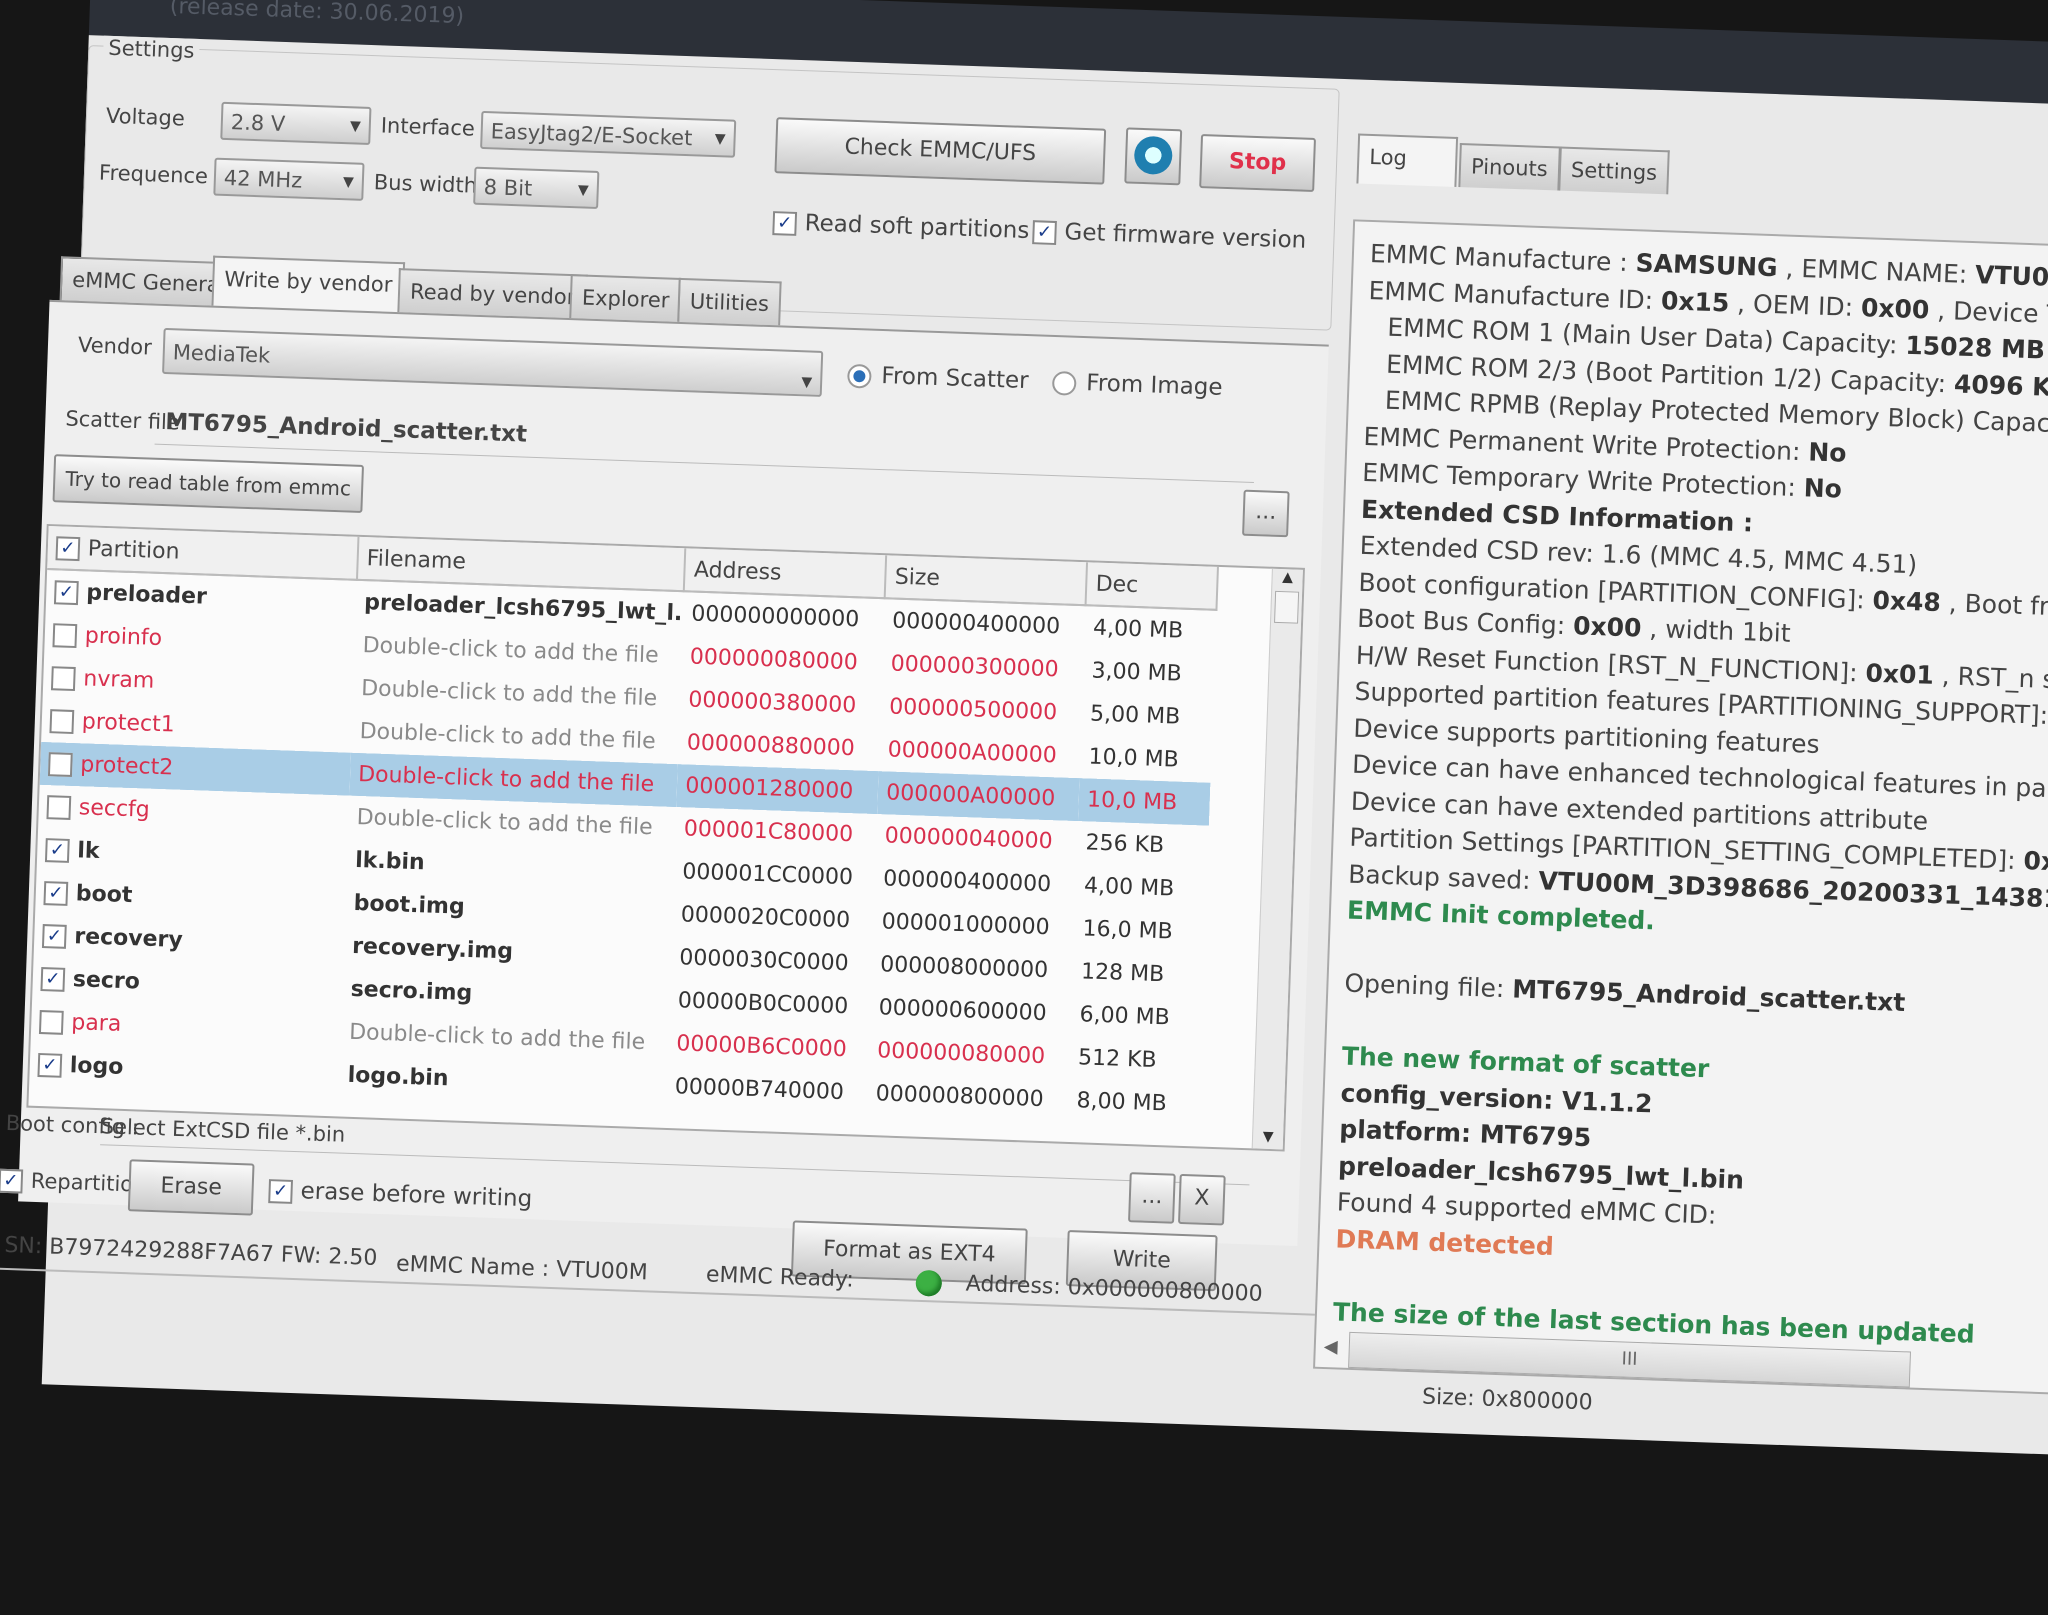 This screenshot has height=1615, width=2048. Describe the element at coordinates (2000, 385) in the screenshot. I see `log-text: 4096 KB` at that location.